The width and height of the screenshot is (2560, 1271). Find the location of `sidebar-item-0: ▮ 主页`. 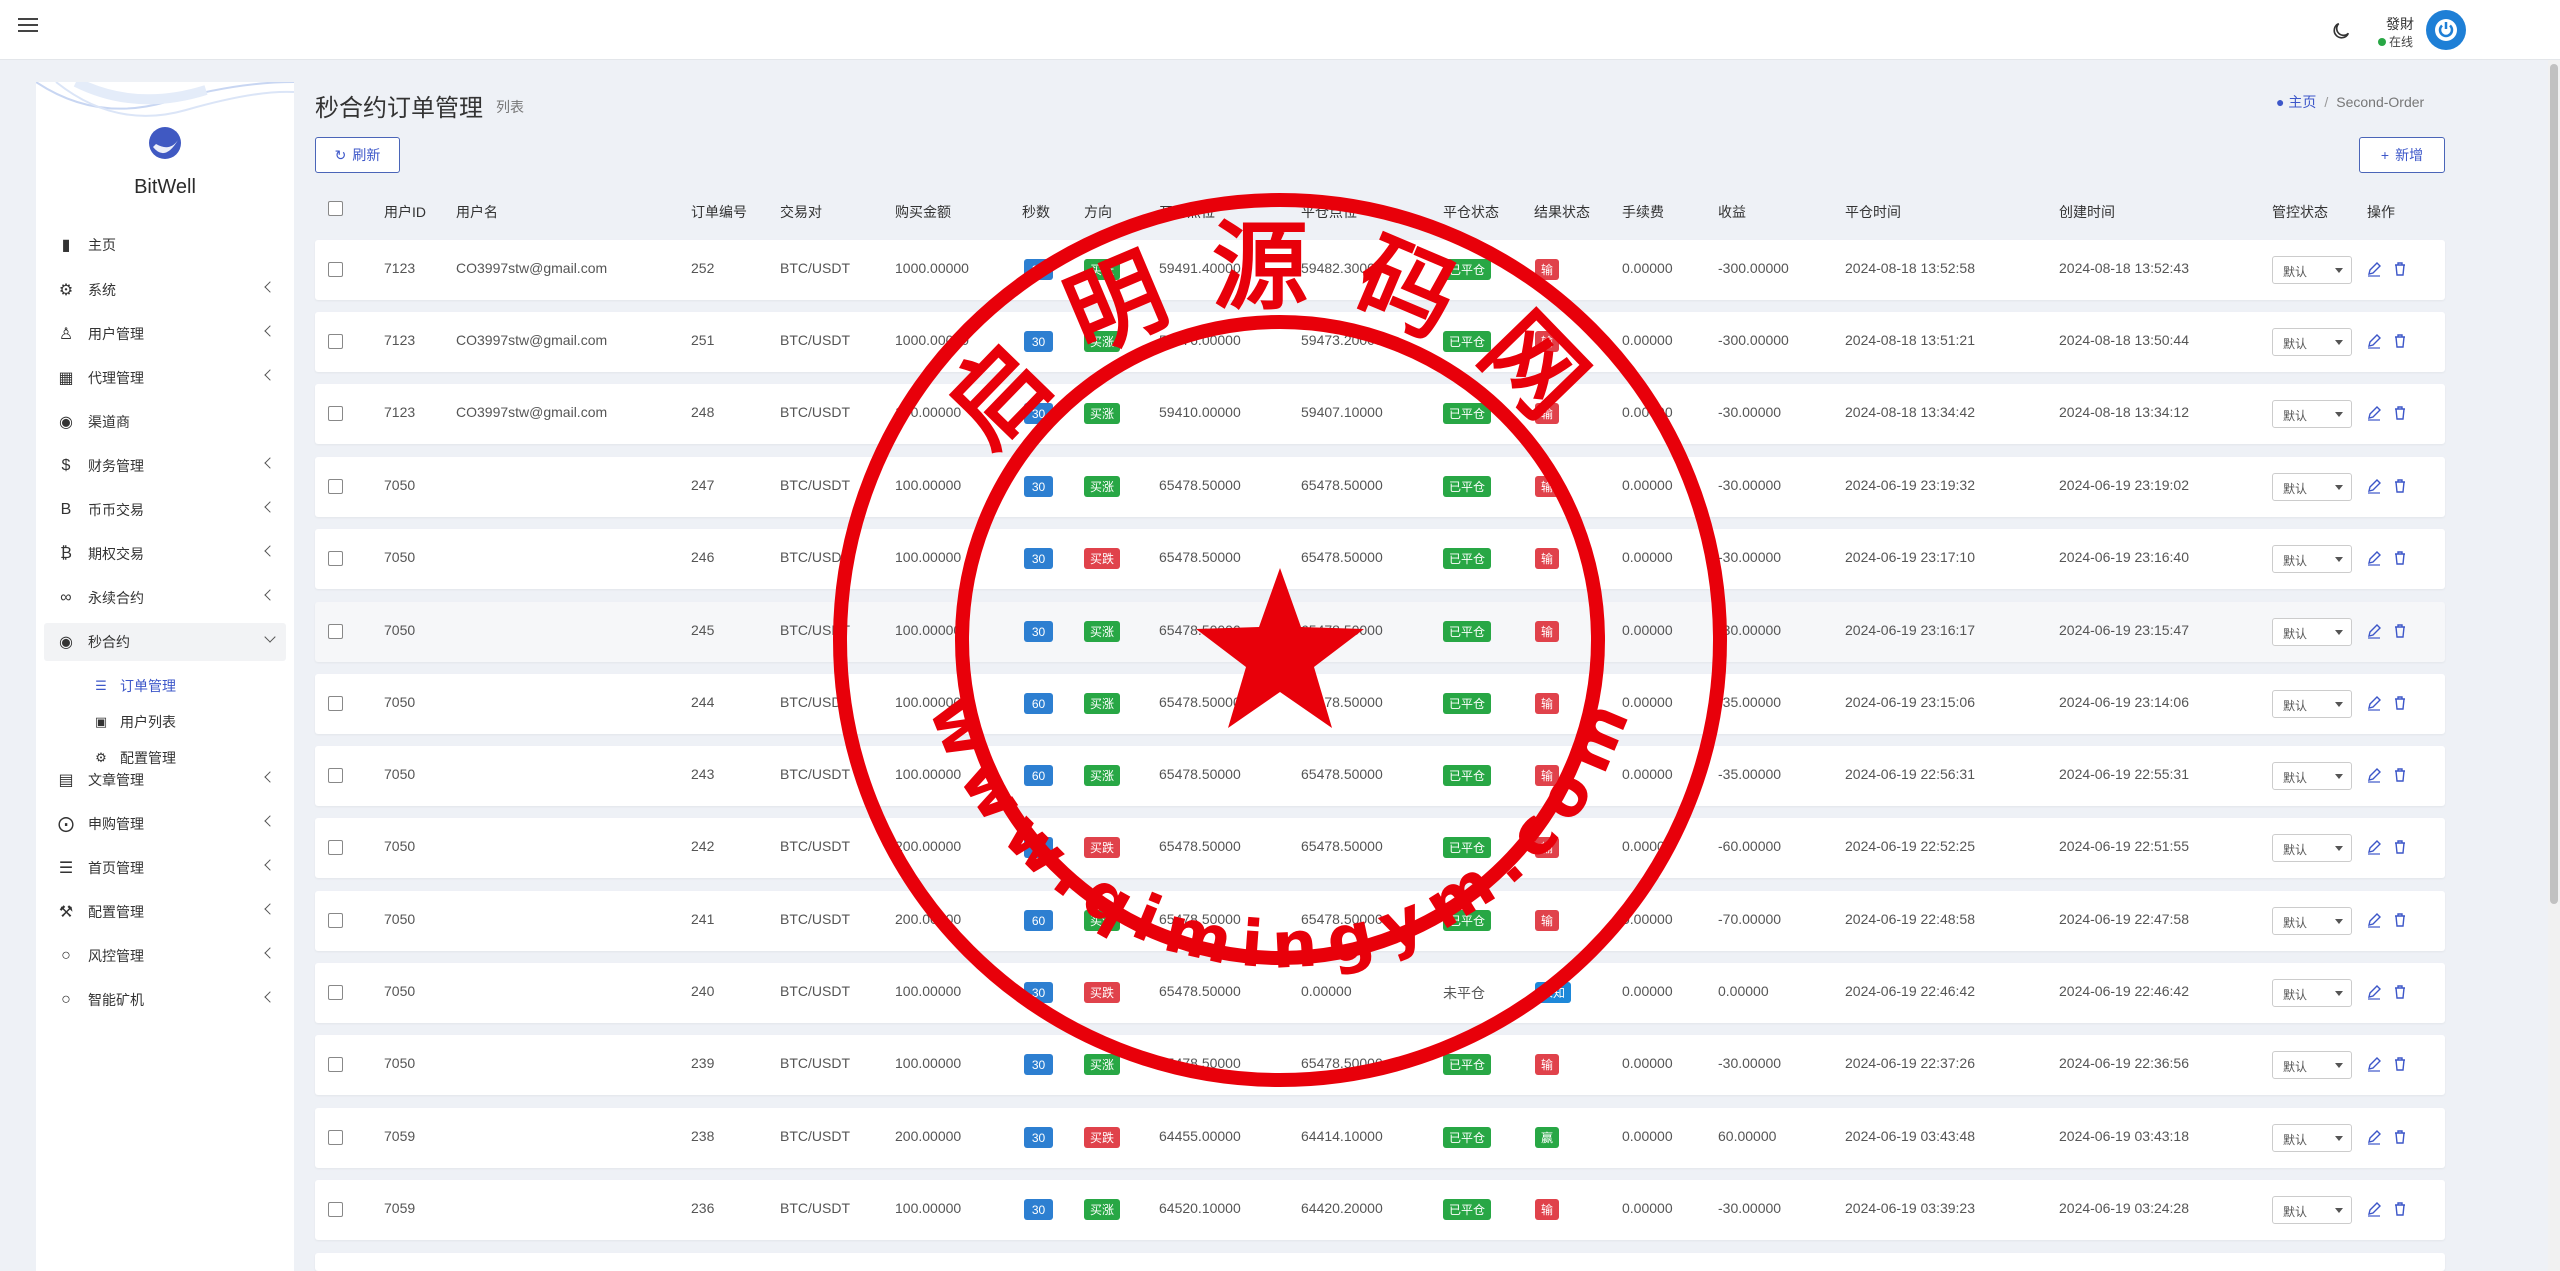

sidebar-item-0: ▮ 主页 is located at coordinates (165, 245).